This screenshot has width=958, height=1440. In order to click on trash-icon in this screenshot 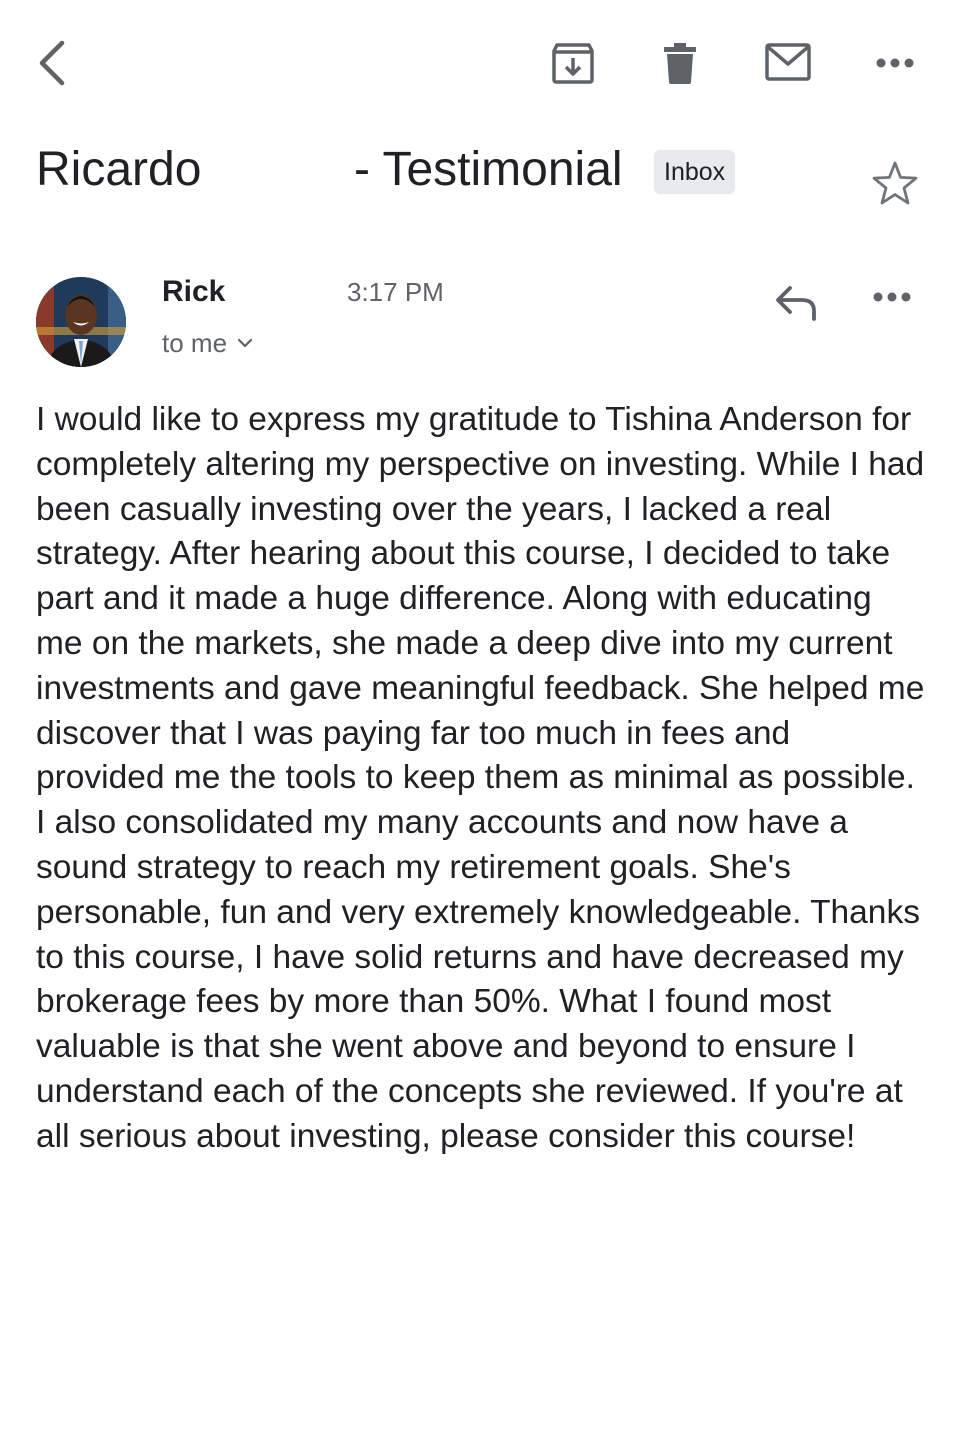, I will do `click(680, 63)`.